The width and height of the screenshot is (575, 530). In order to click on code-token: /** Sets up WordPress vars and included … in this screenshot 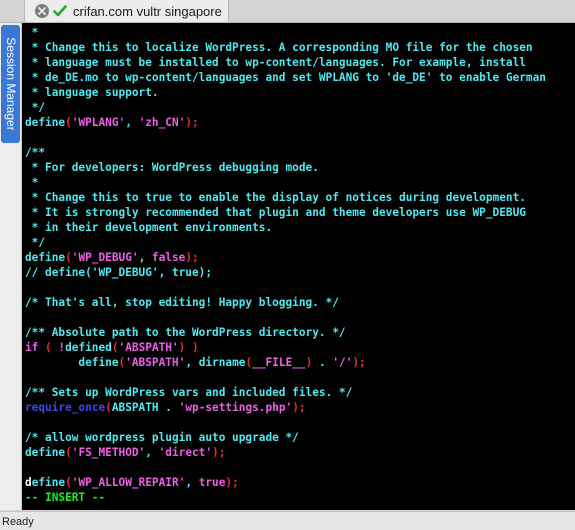, I will do `click(189, 392)`.